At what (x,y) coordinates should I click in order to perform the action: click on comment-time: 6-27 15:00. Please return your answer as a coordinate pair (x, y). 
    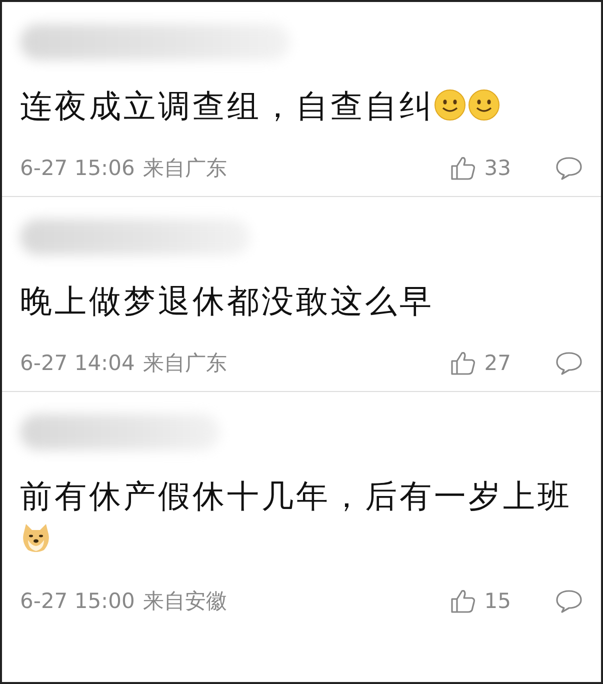
    Looking at the image, I should click on (77, 601).